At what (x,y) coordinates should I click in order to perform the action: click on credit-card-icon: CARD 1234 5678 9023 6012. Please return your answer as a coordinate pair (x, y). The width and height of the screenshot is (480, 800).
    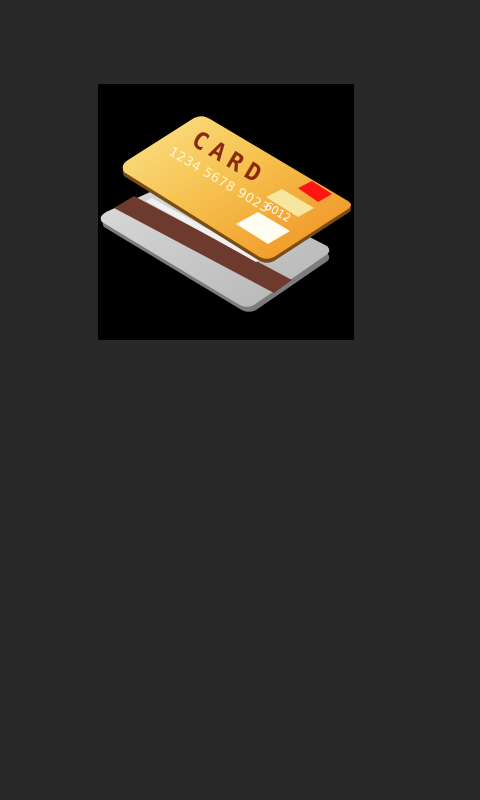
    Looking at the image, I should click on (226, 214).